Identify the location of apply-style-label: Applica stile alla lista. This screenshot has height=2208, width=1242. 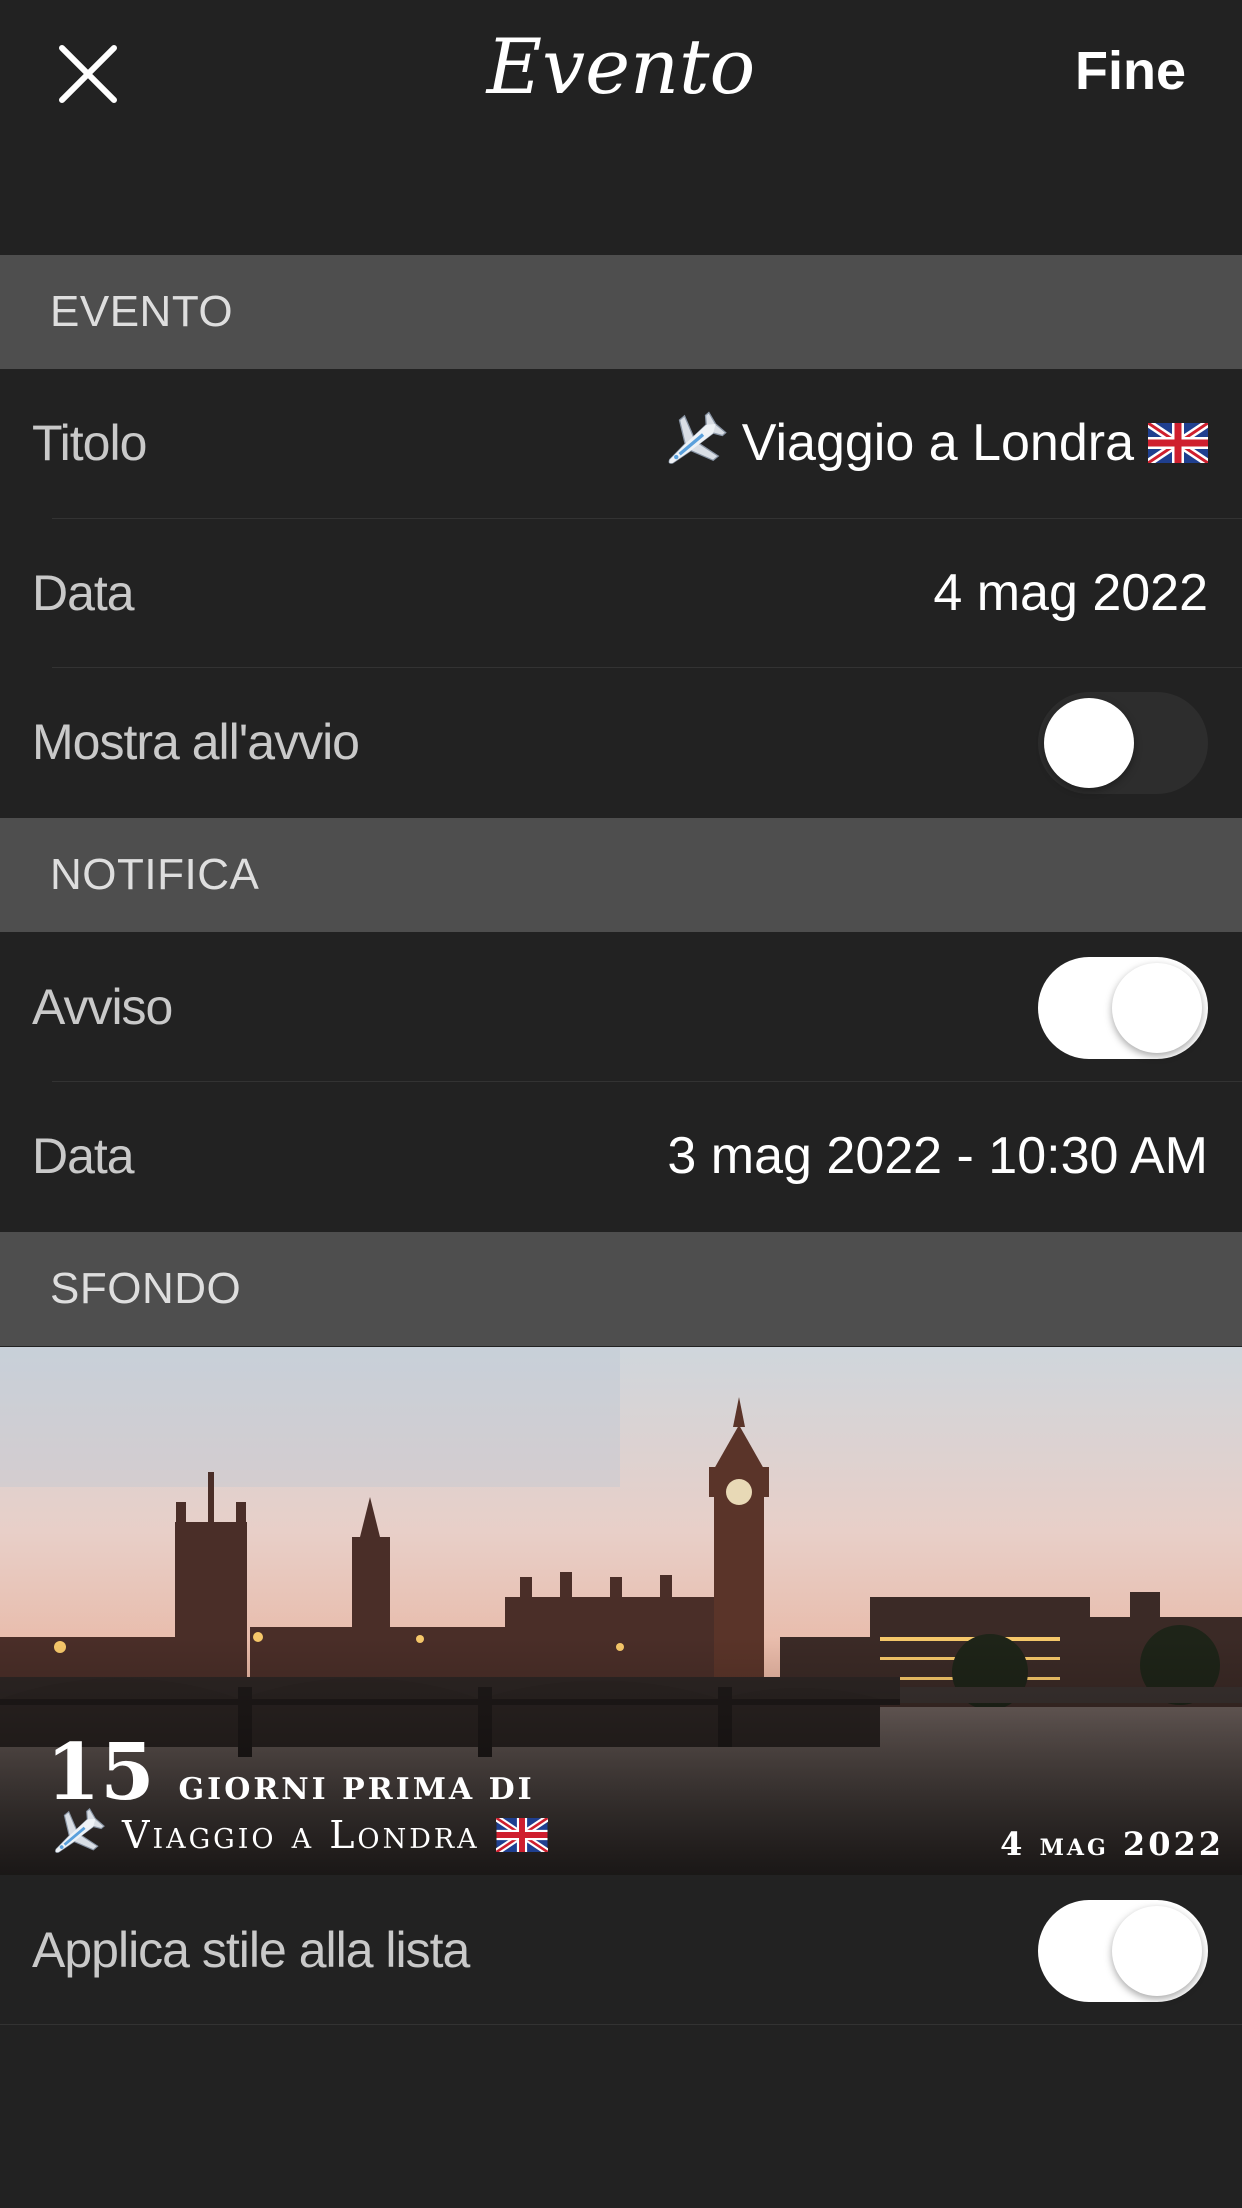
(251, 1950).